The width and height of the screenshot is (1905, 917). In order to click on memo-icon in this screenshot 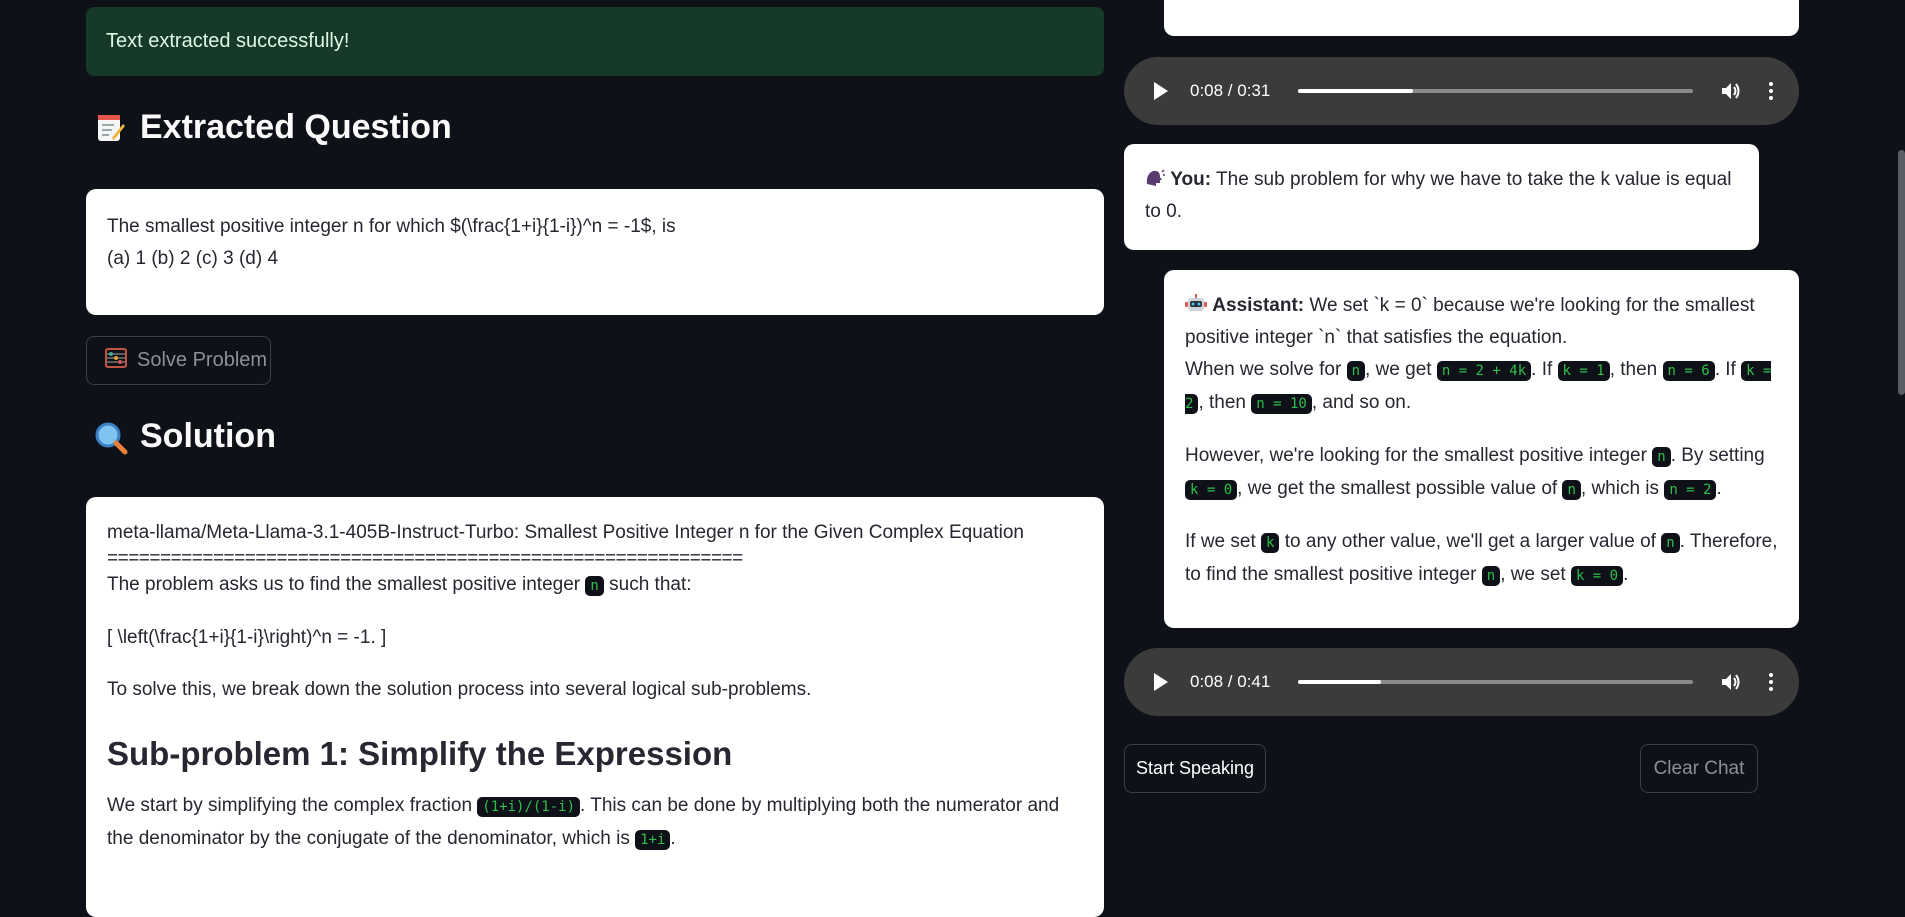, I will do `click(110, 128)`.